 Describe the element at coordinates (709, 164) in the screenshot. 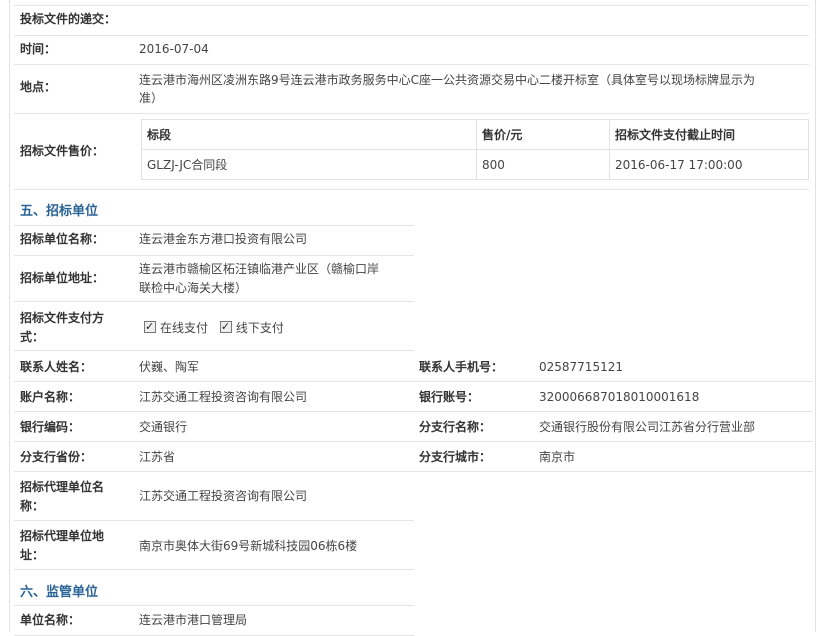

I see `price-cell-deadline: 2016-06-17 17:00:00` at that location.